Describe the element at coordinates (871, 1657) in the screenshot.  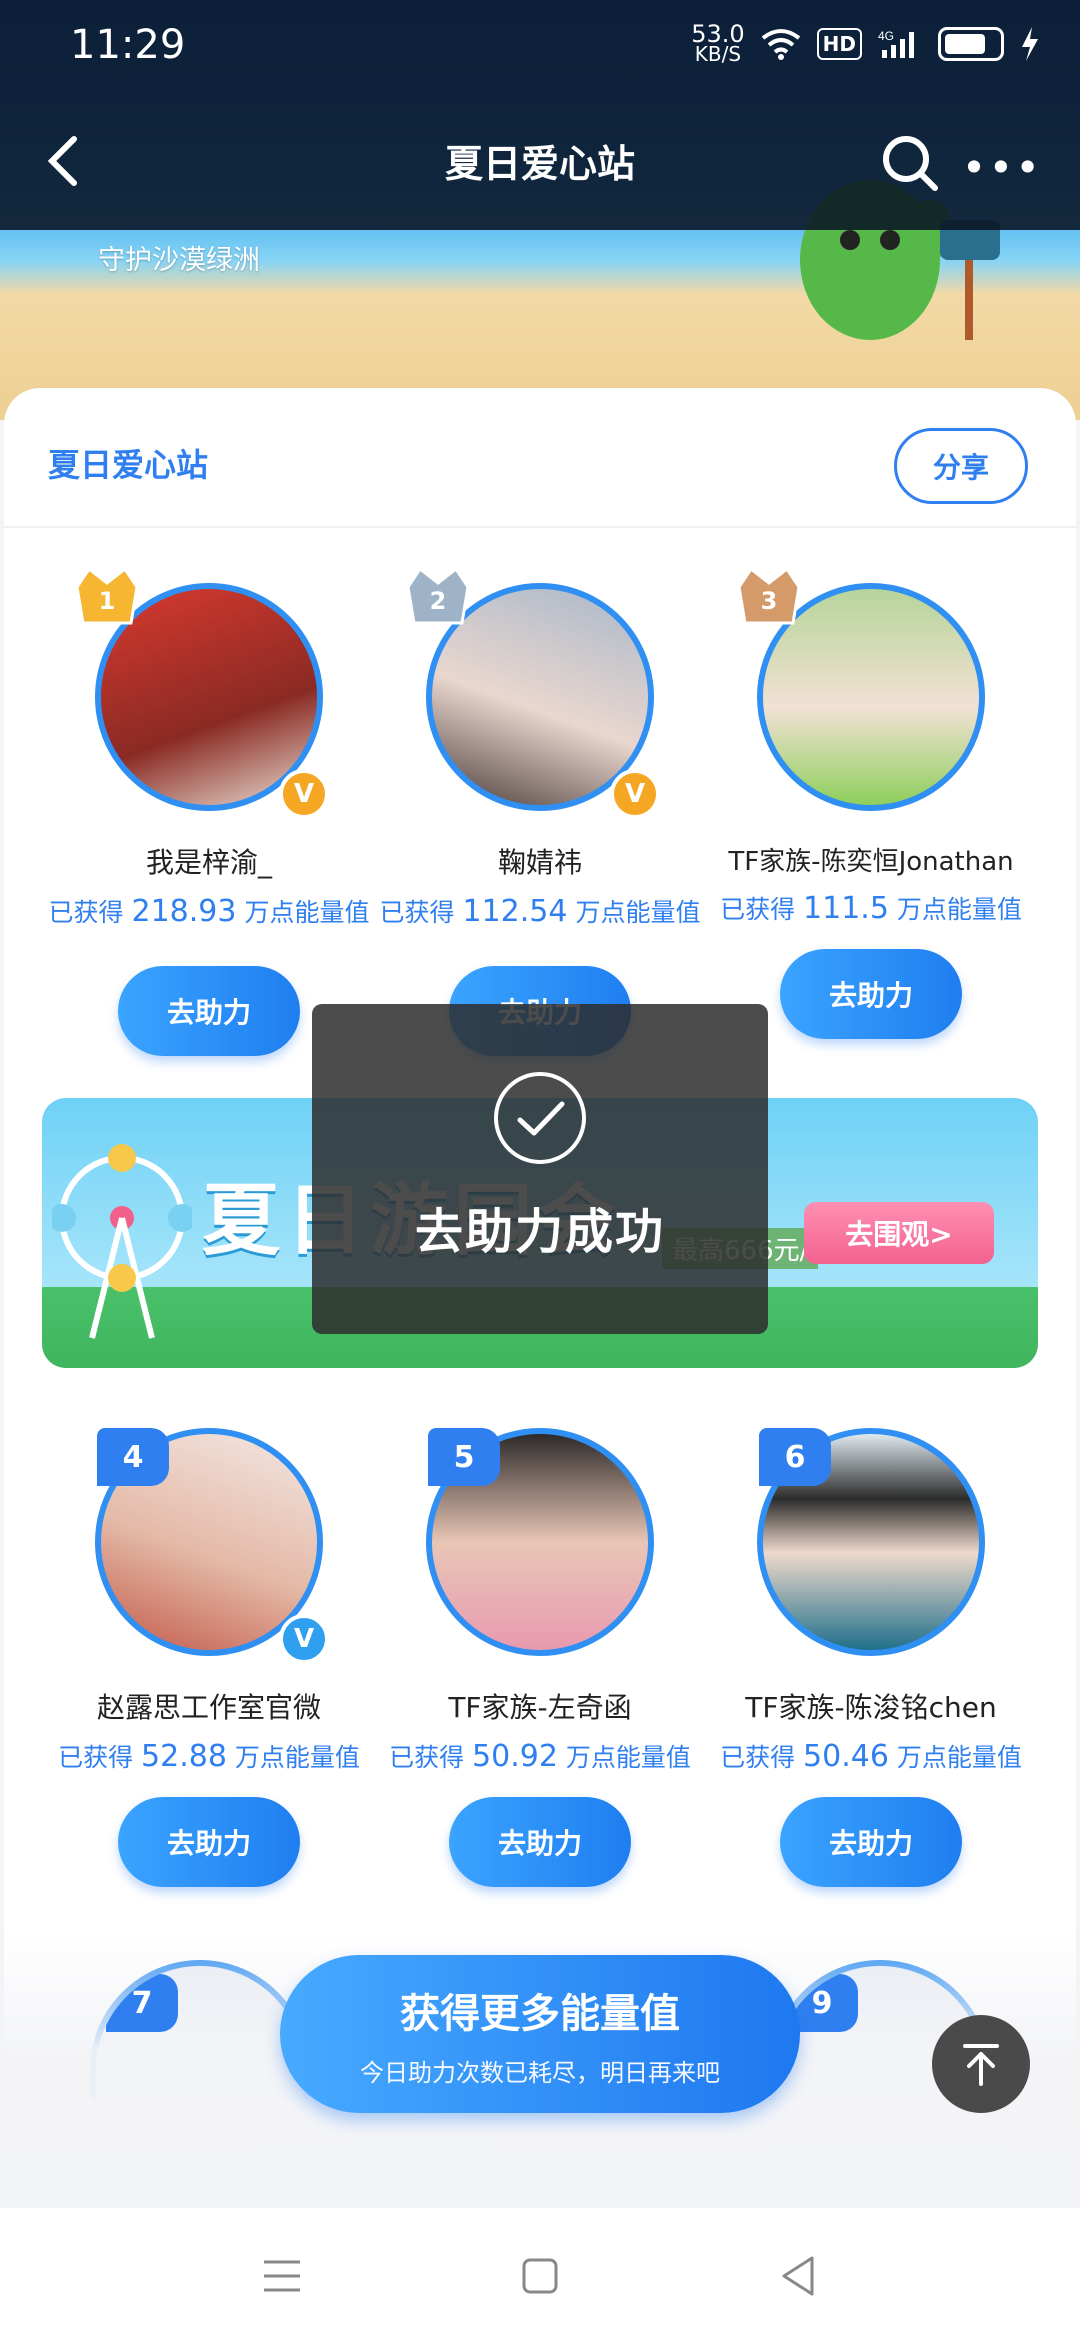
I see `star-card-6: 6 TF家族-陈浚铭chen 已获得 50.46 万点能量值 去助力` at that location.